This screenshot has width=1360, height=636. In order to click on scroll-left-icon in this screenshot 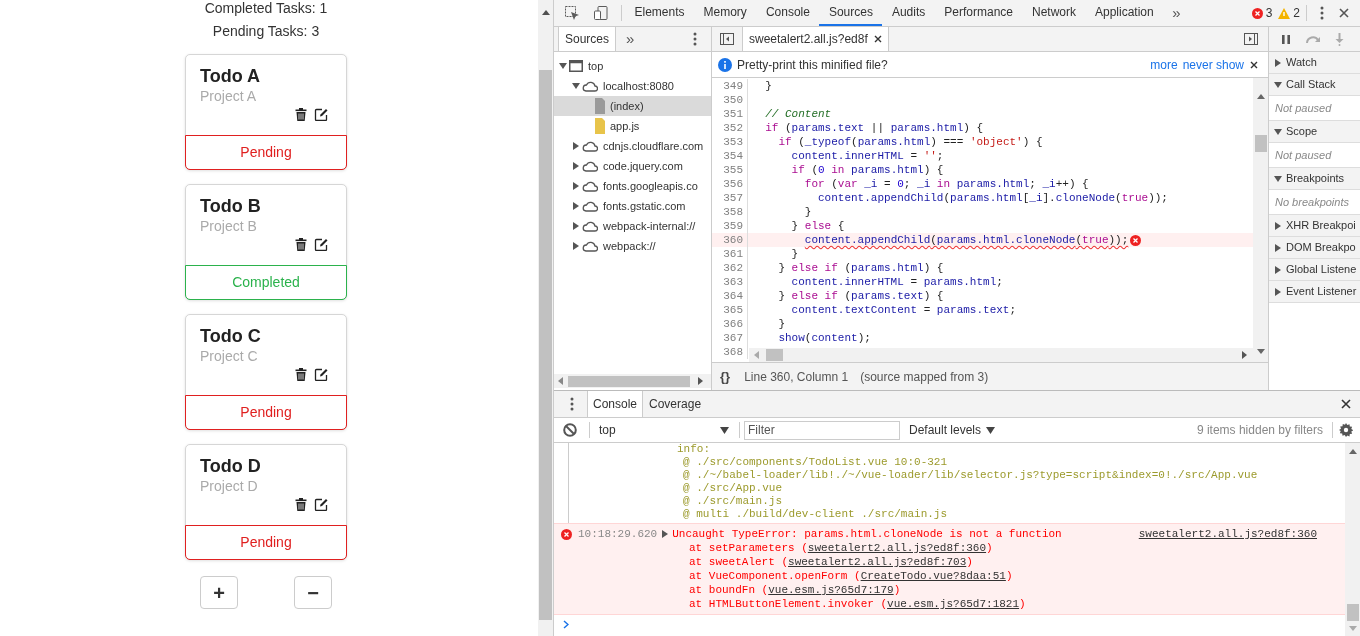, I will do `click(560, 381)`.